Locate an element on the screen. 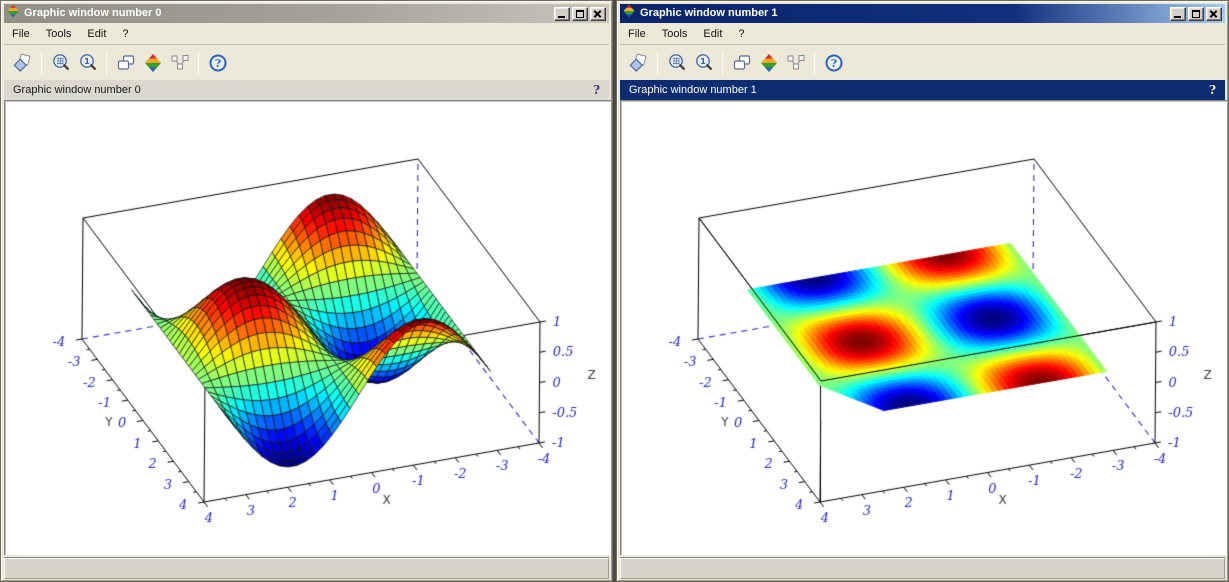 The image size is (1229, 582). window-title: Graphic window number 1 is located at coordinates (709, 13).